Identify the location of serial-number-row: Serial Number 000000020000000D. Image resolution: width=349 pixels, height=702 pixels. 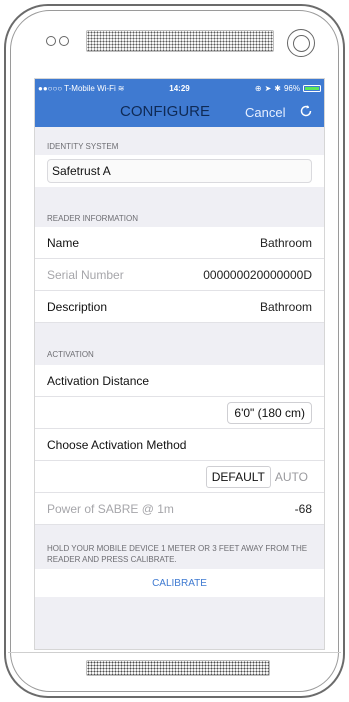
(179, 275).